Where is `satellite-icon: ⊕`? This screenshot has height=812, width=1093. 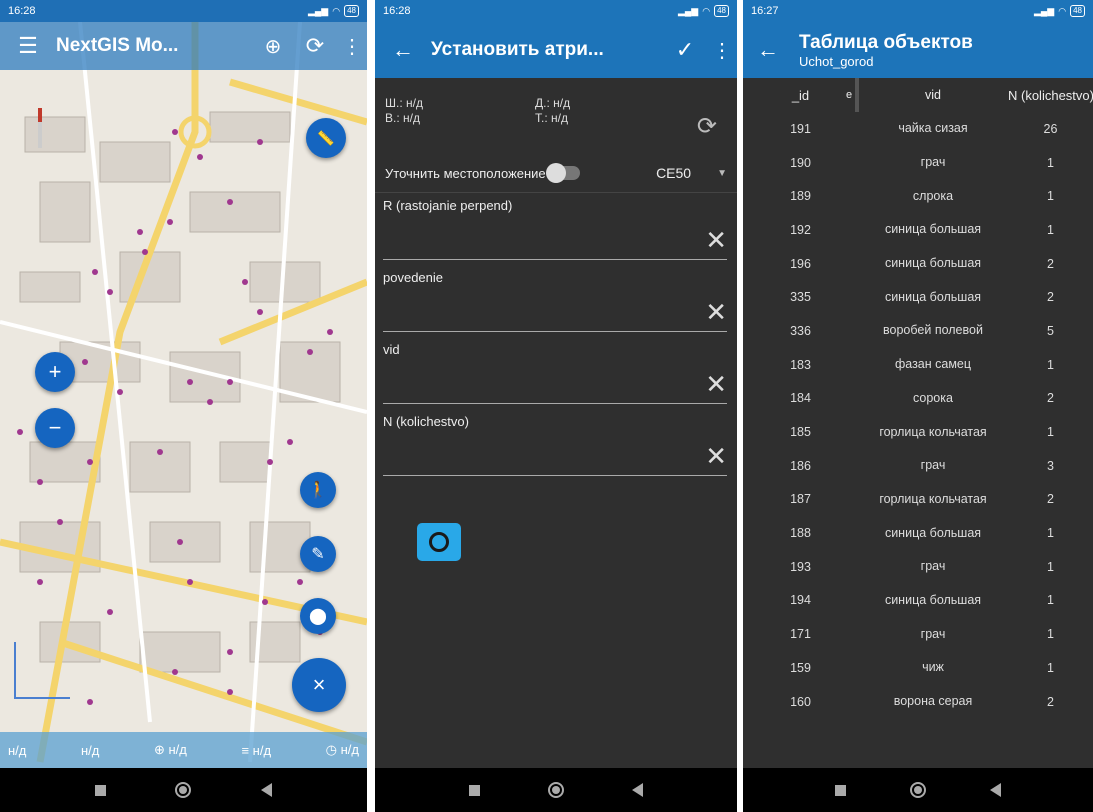
satellite-icon: ⊕ is located at coordinates (159, 749).